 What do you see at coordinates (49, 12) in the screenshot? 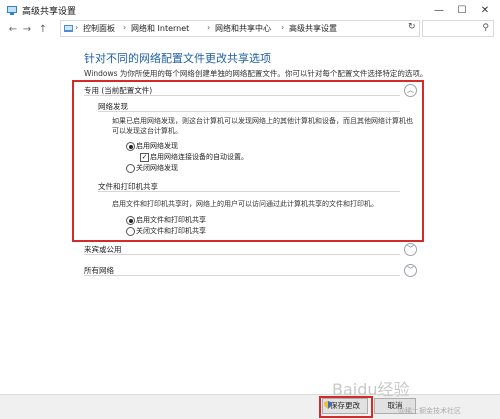
I see `window-title: 高级共享设置` at bounding box center [49, 12].